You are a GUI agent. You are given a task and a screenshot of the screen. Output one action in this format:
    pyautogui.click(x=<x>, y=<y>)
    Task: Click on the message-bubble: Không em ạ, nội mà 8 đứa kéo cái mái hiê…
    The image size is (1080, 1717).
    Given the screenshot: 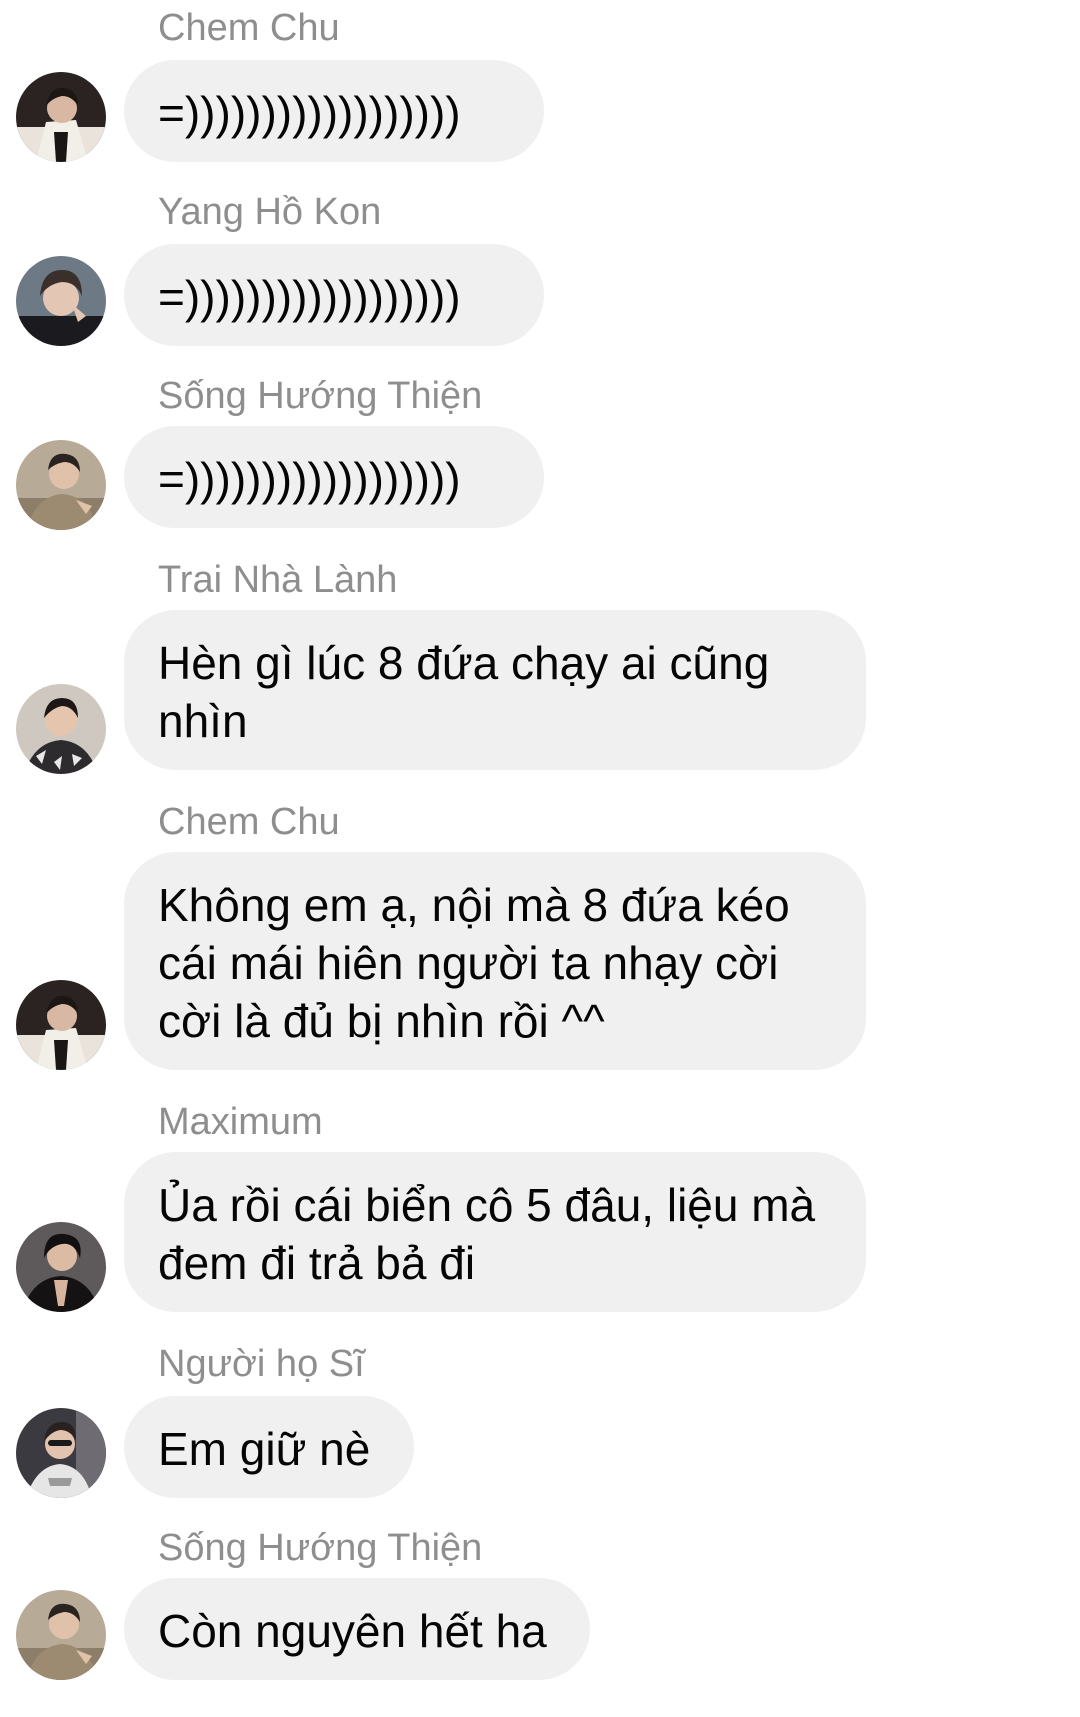 What is the action you would take?
    pyautogui.click(x=495, y=961)
    